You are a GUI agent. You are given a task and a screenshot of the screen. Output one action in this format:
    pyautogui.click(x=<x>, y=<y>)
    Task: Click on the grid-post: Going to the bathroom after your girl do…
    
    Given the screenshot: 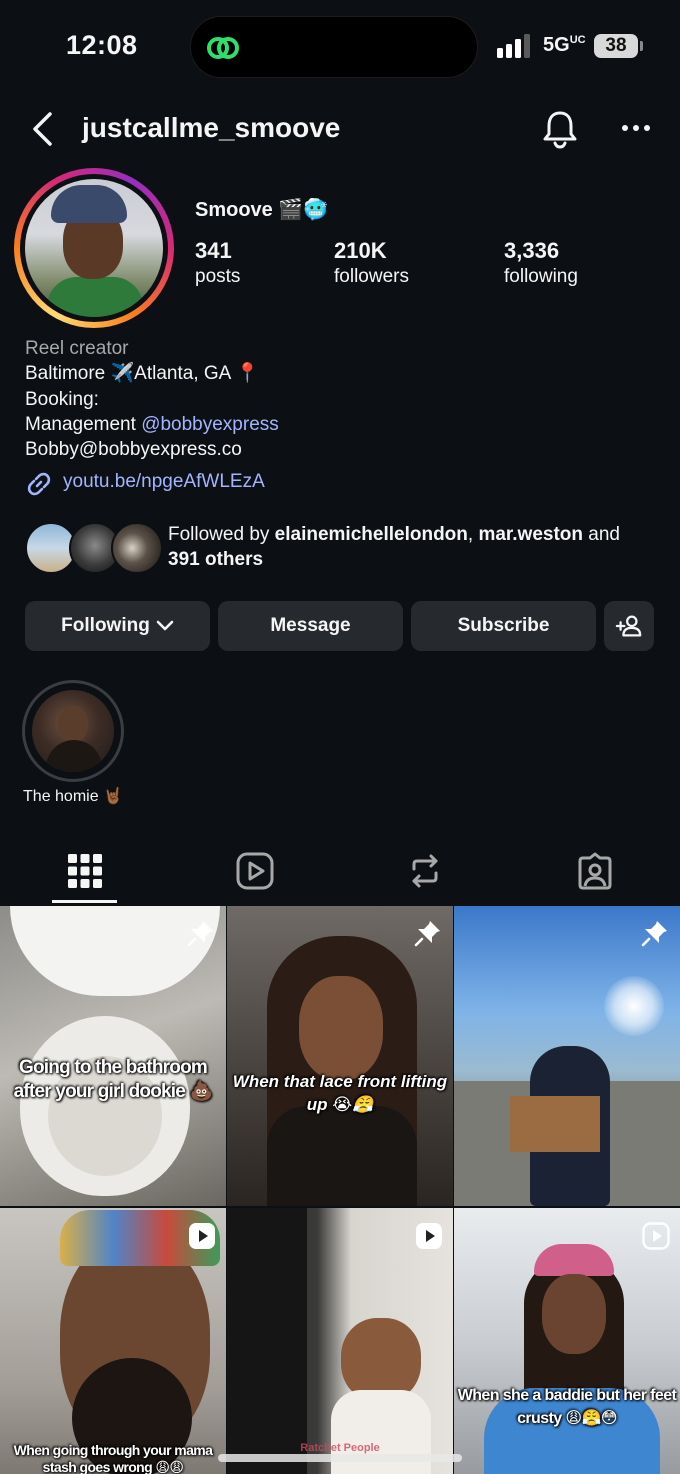 What is the action you would take?
    pyautogui.click(x=113, y=1056)
    